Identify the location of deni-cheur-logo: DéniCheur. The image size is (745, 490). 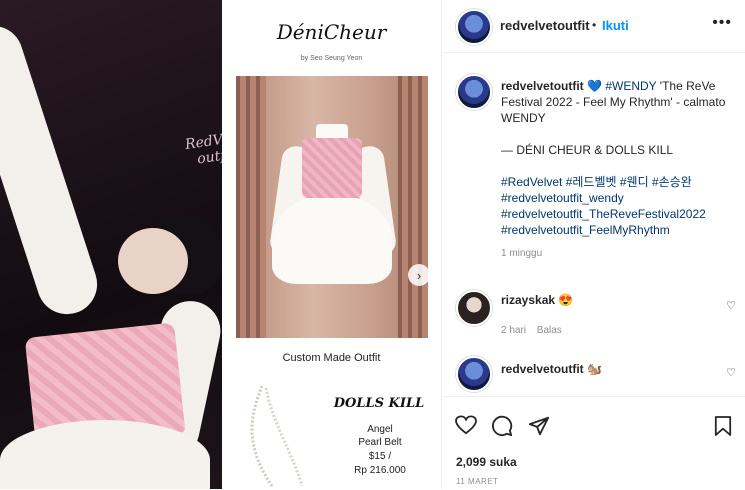
(331, 32).